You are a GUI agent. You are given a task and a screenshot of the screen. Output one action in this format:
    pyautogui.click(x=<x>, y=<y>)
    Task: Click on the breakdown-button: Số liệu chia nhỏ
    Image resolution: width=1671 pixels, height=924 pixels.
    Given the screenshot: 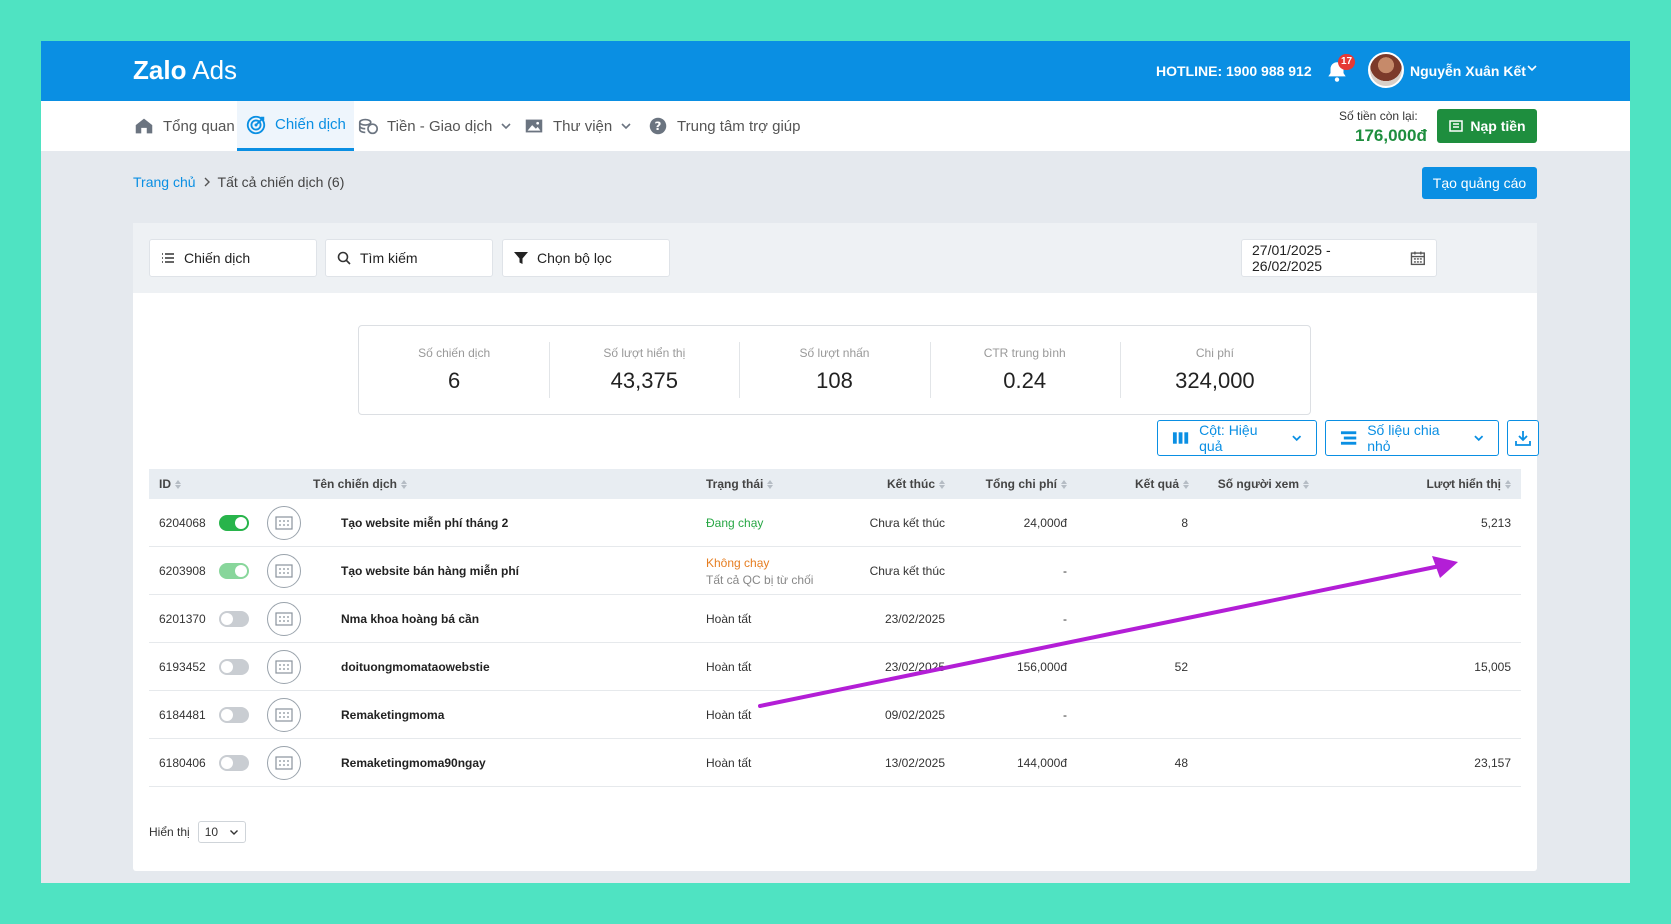 What is the action you would take?
    pyautogui.click(x=1412, y=438)
    